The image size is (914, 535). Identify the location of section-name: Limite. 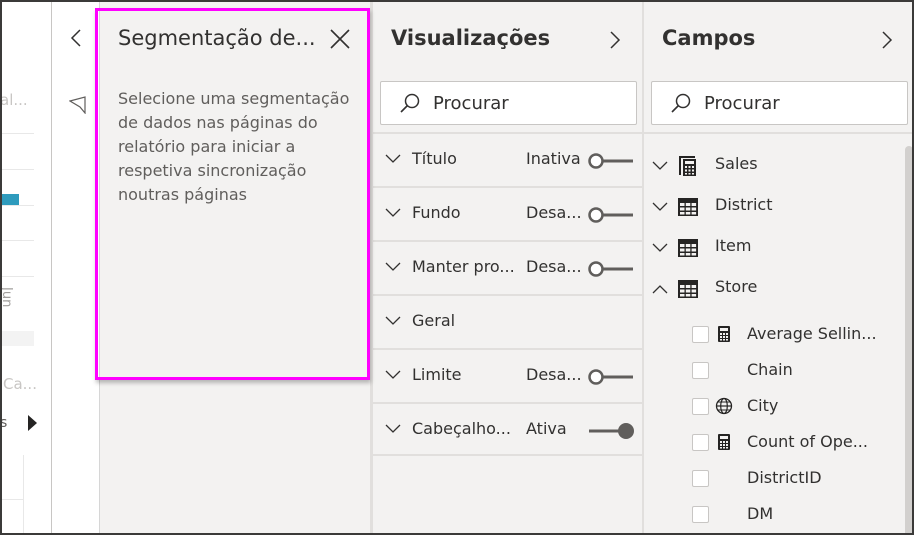
(437, 374).